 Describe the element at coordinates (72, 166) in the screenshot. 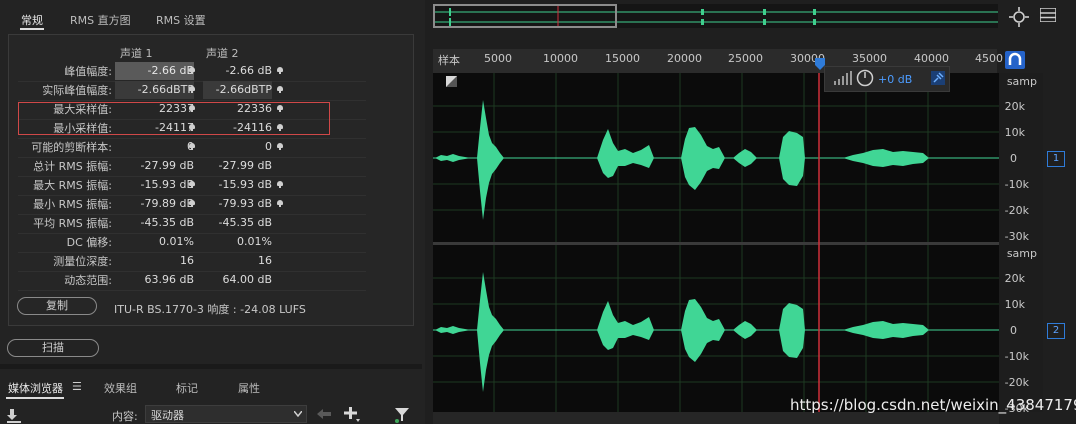

I see `row-label: 总计 RMS 振幅:` at that location.